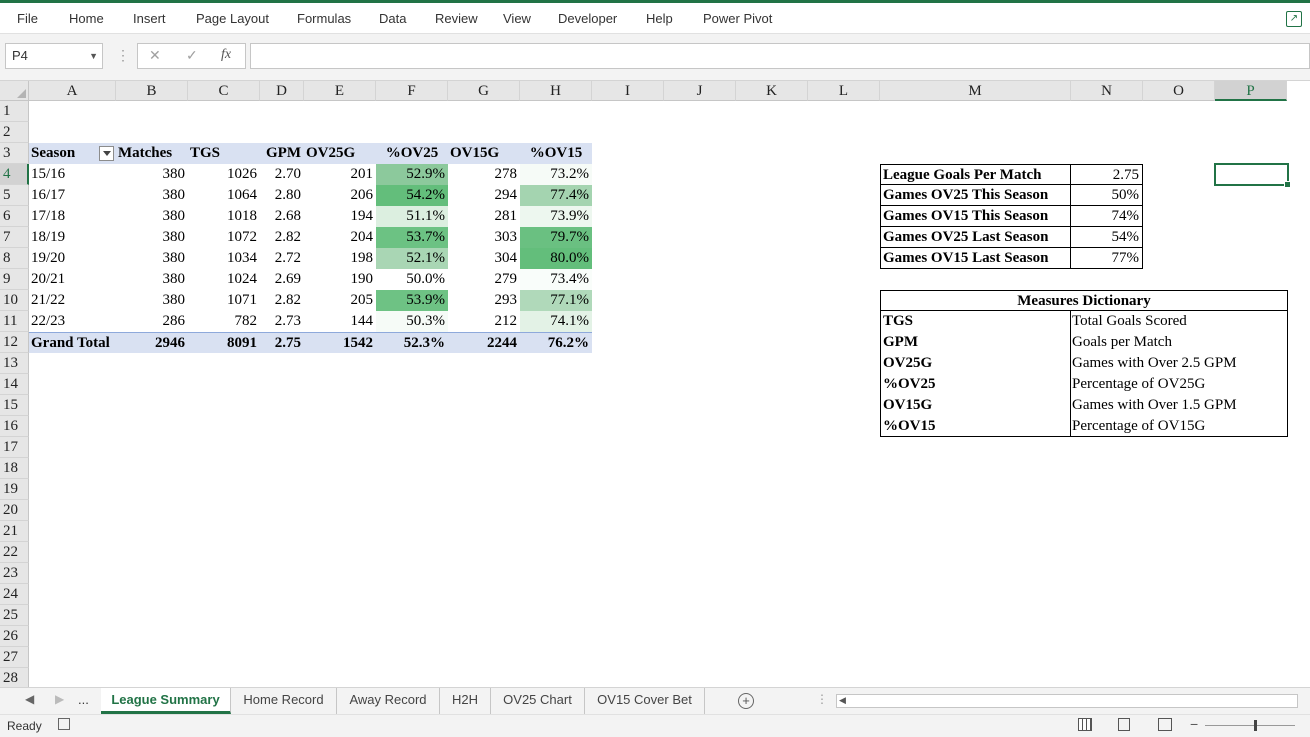 This screenshot has height=737, width=1310. What do you see at coordinates (14, 552) in the screenshot?
I see `row-header-22: 22` at bounding box center [14, 552].